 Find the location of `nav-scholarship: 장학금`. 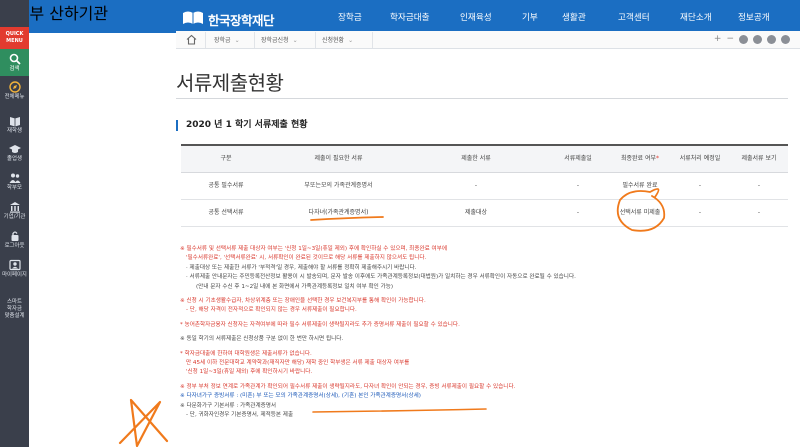

nav-scholarship: 장학금 is located at coordinates (350, 17).